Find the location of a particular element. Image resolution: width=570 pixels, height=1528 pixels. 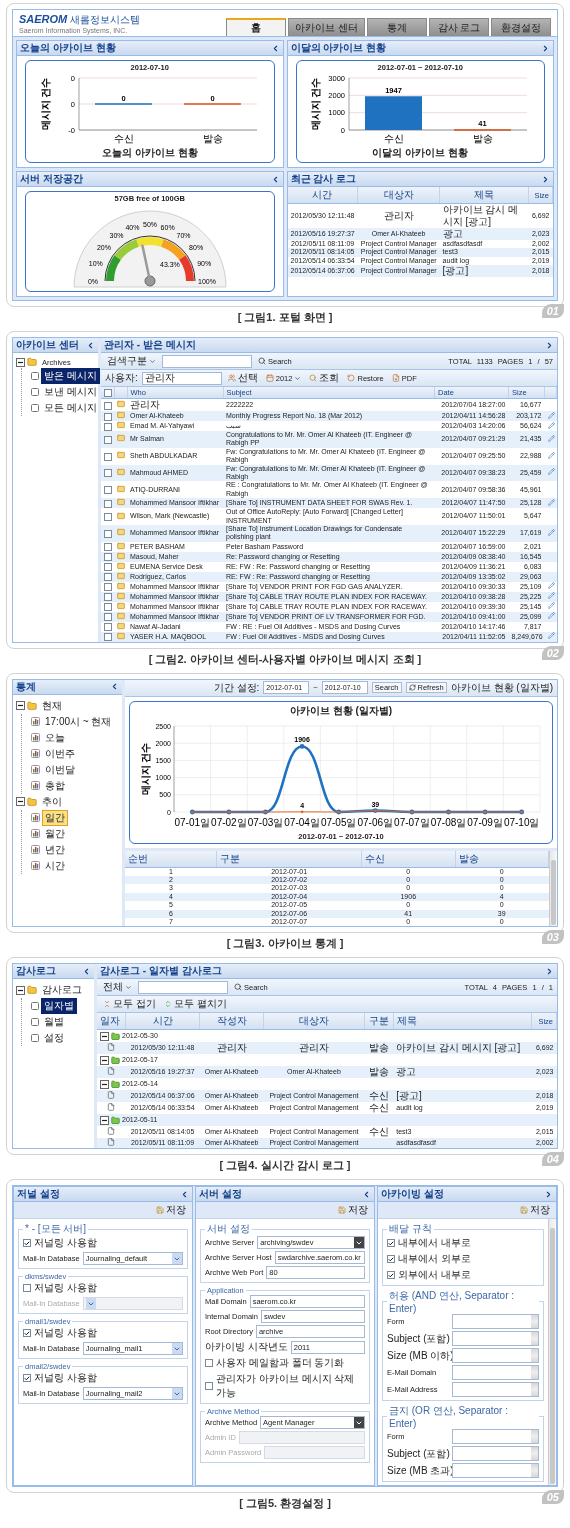

view-label: 아카이브 현황 (일자별) is located at coordinates (501, 687).